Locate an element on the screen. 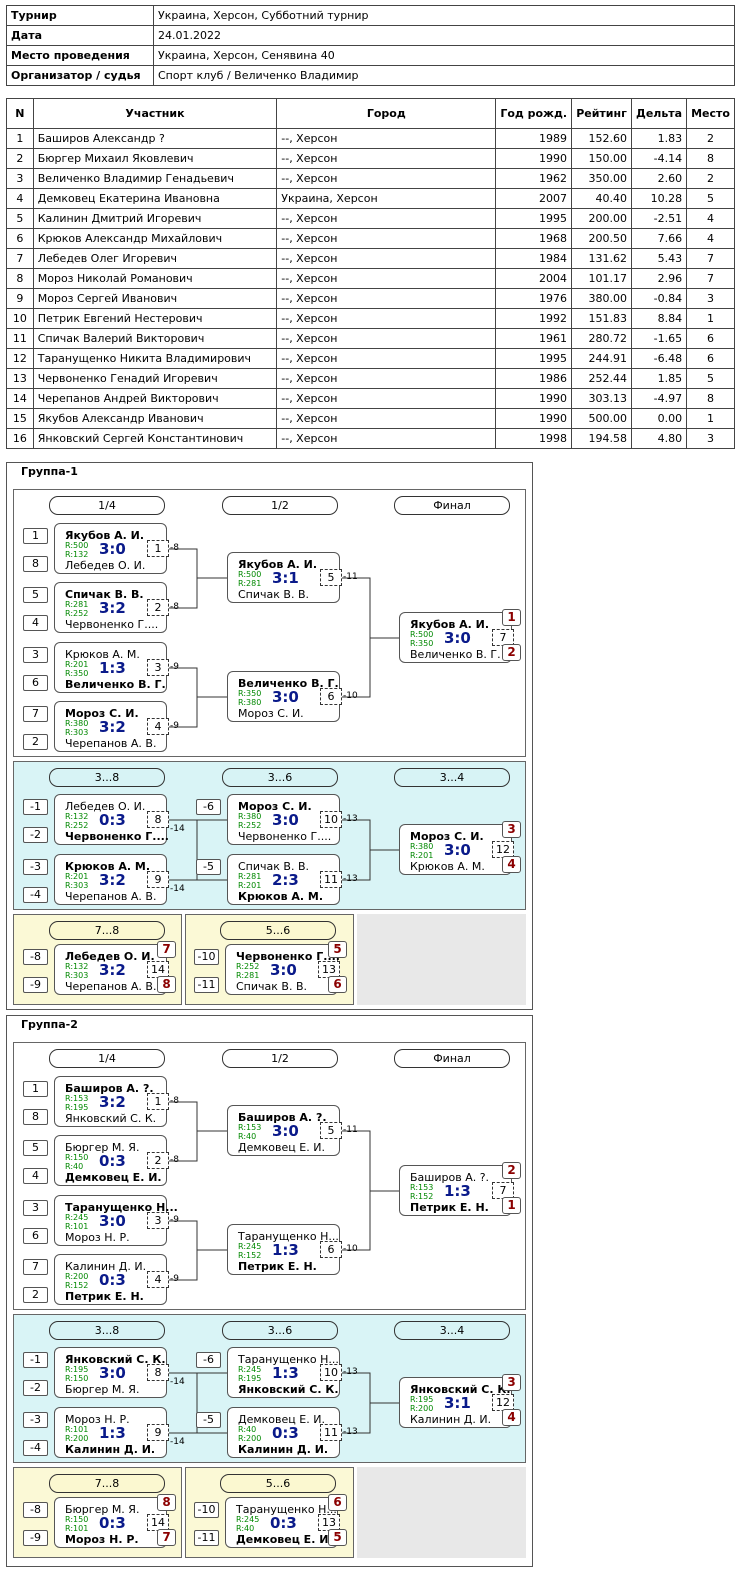 This screenshot has width=750, height=1590. place-top: 3 is located at coordinates (511, 1382).